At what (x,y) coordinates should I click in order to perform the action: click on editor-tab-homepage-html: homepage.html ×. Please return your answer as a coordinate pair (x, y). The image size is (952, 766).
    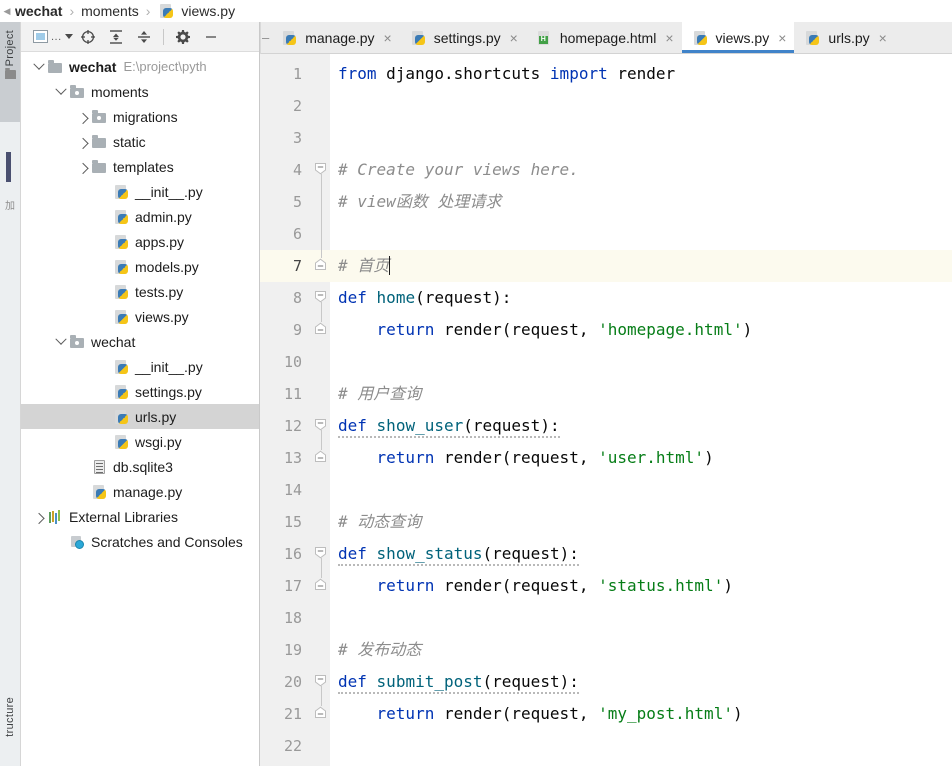
    Looking at the image, I should click on (603, 37).